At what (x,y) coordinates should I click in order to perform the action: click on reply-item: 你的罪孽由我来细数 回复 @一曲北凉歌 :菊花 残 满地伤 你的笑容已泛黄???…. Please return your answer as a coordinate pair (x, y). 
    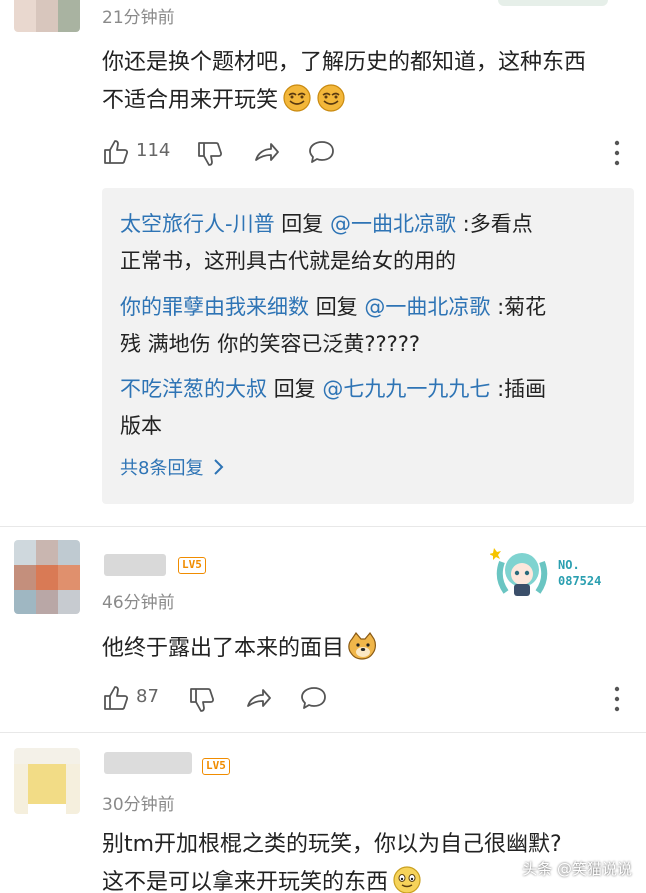
    Looking at the image, I should click on (370, 326).